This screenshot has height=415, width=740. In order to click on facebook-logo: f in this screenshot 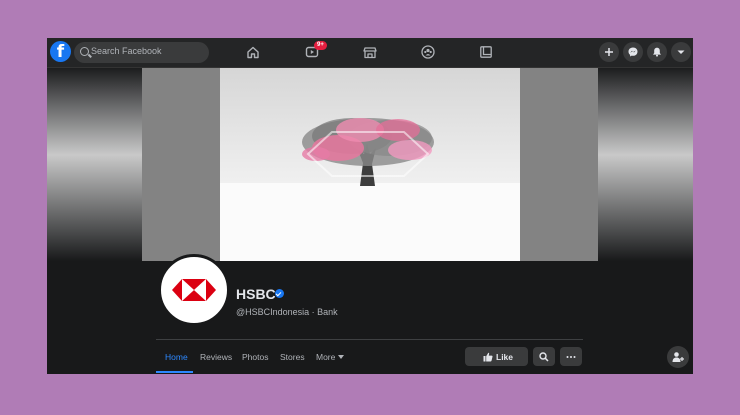, I will do `click(60, 51)`.